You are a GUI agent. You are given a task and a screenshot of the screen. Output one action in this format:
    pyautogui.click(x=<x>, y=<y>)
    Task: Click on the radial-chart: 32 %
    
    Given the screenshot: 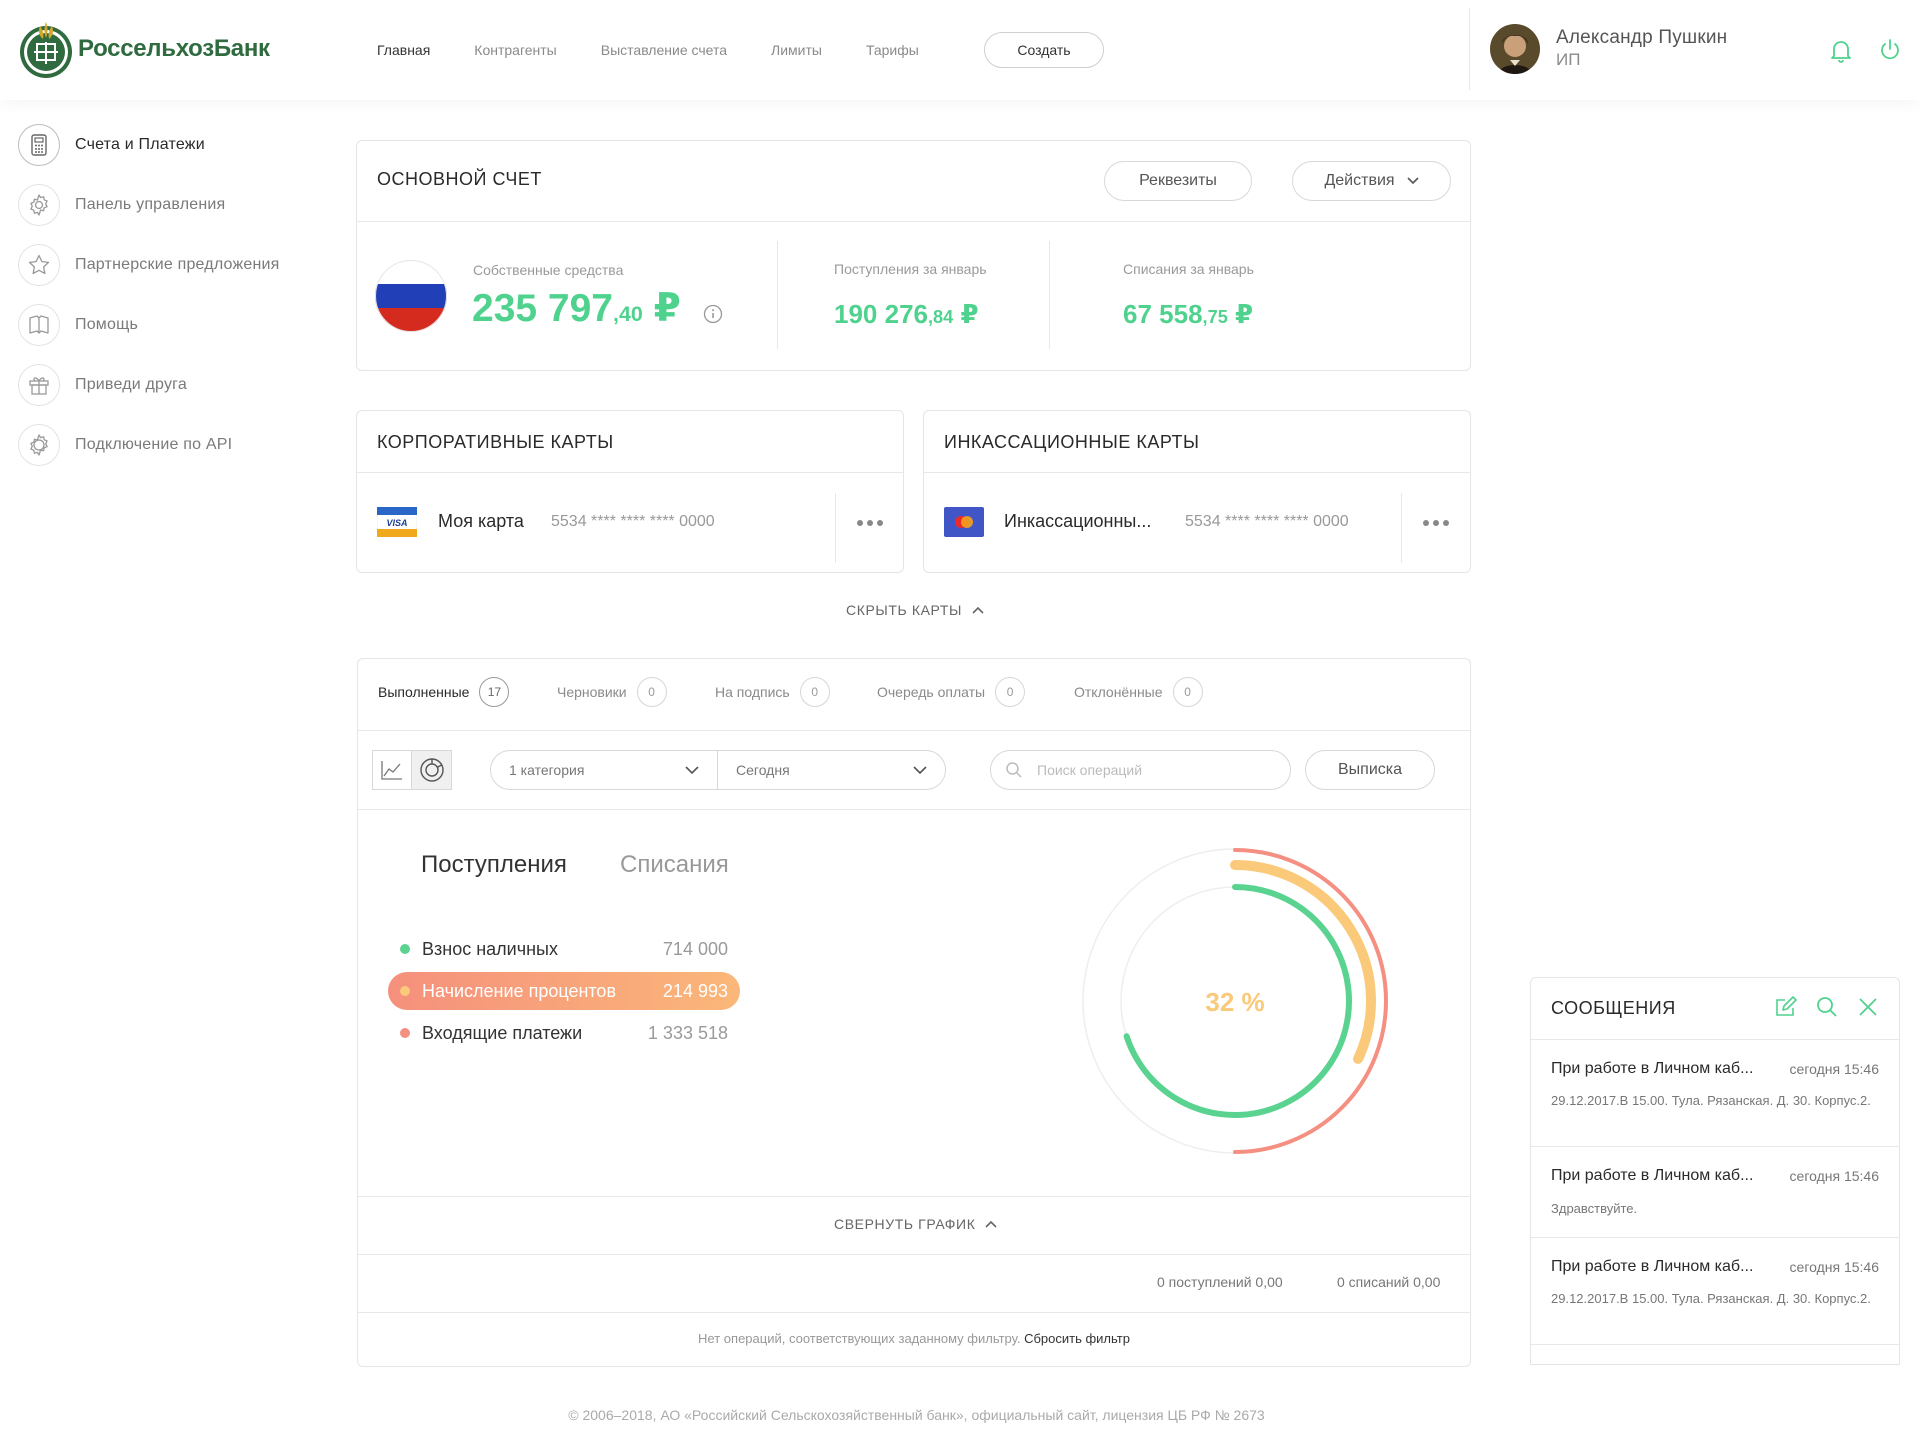 What is the action you would take?
    pyautogui.click(x=1235, y=1001)
    